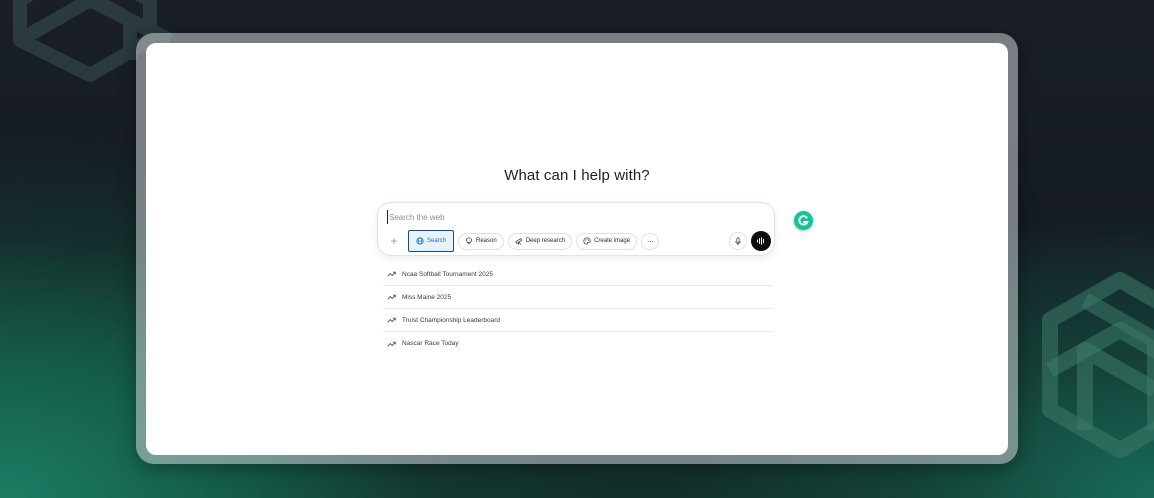 The height and width of the screenshot is (498, 1154). Describe the element at coordinates (538, 217) in the screenshot. I see `prompt-input` at that location.